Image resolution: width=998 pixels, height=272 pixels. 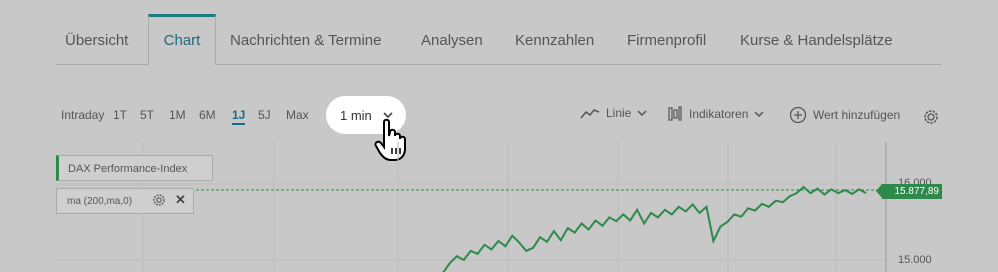 What do you see at coordinates (452, 39) in the screenshot?
I see `tab-analyses: Analysen` at bounding box center [452, 39].